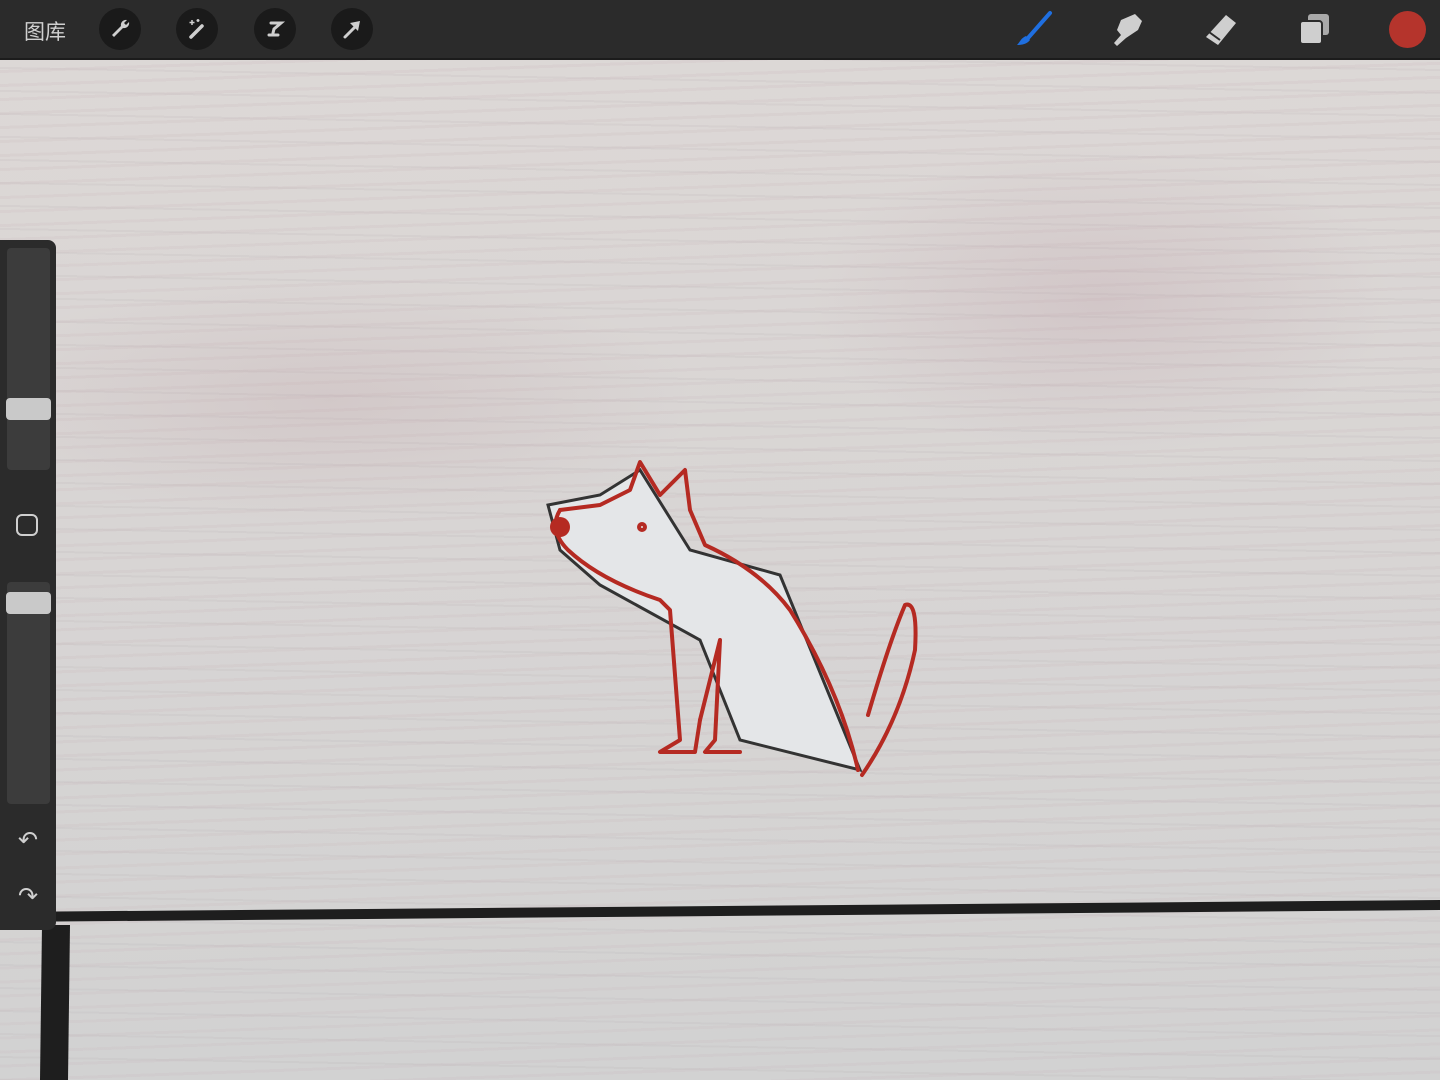 This screenshot has height=1080, width=1440. I want to click on selection-icon, so click(276, 29).